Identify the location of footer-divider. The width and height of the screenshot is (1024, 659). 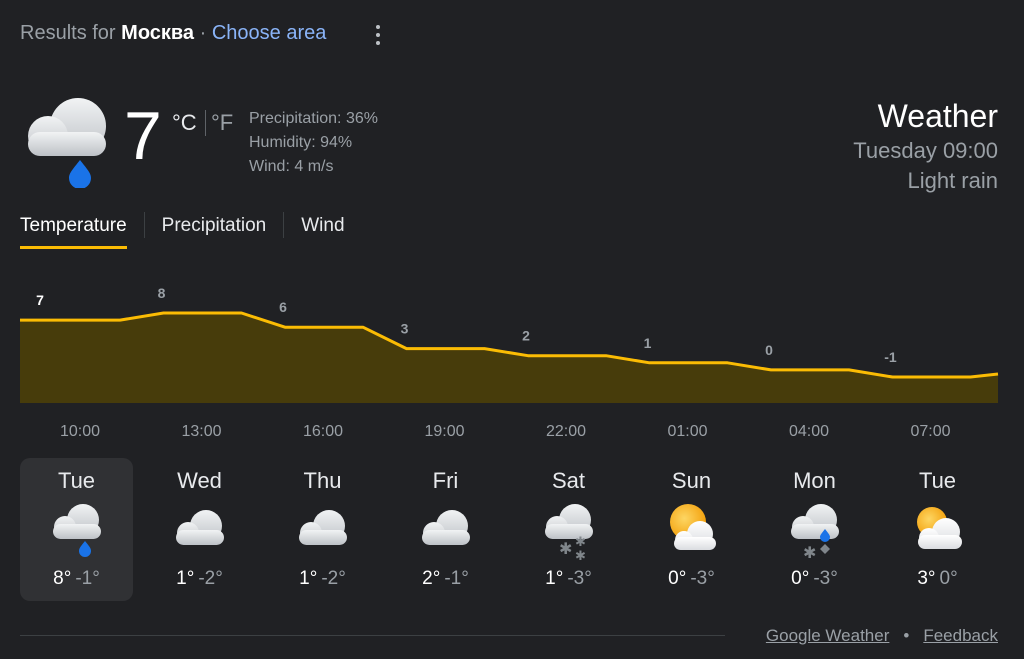
(372, 635).